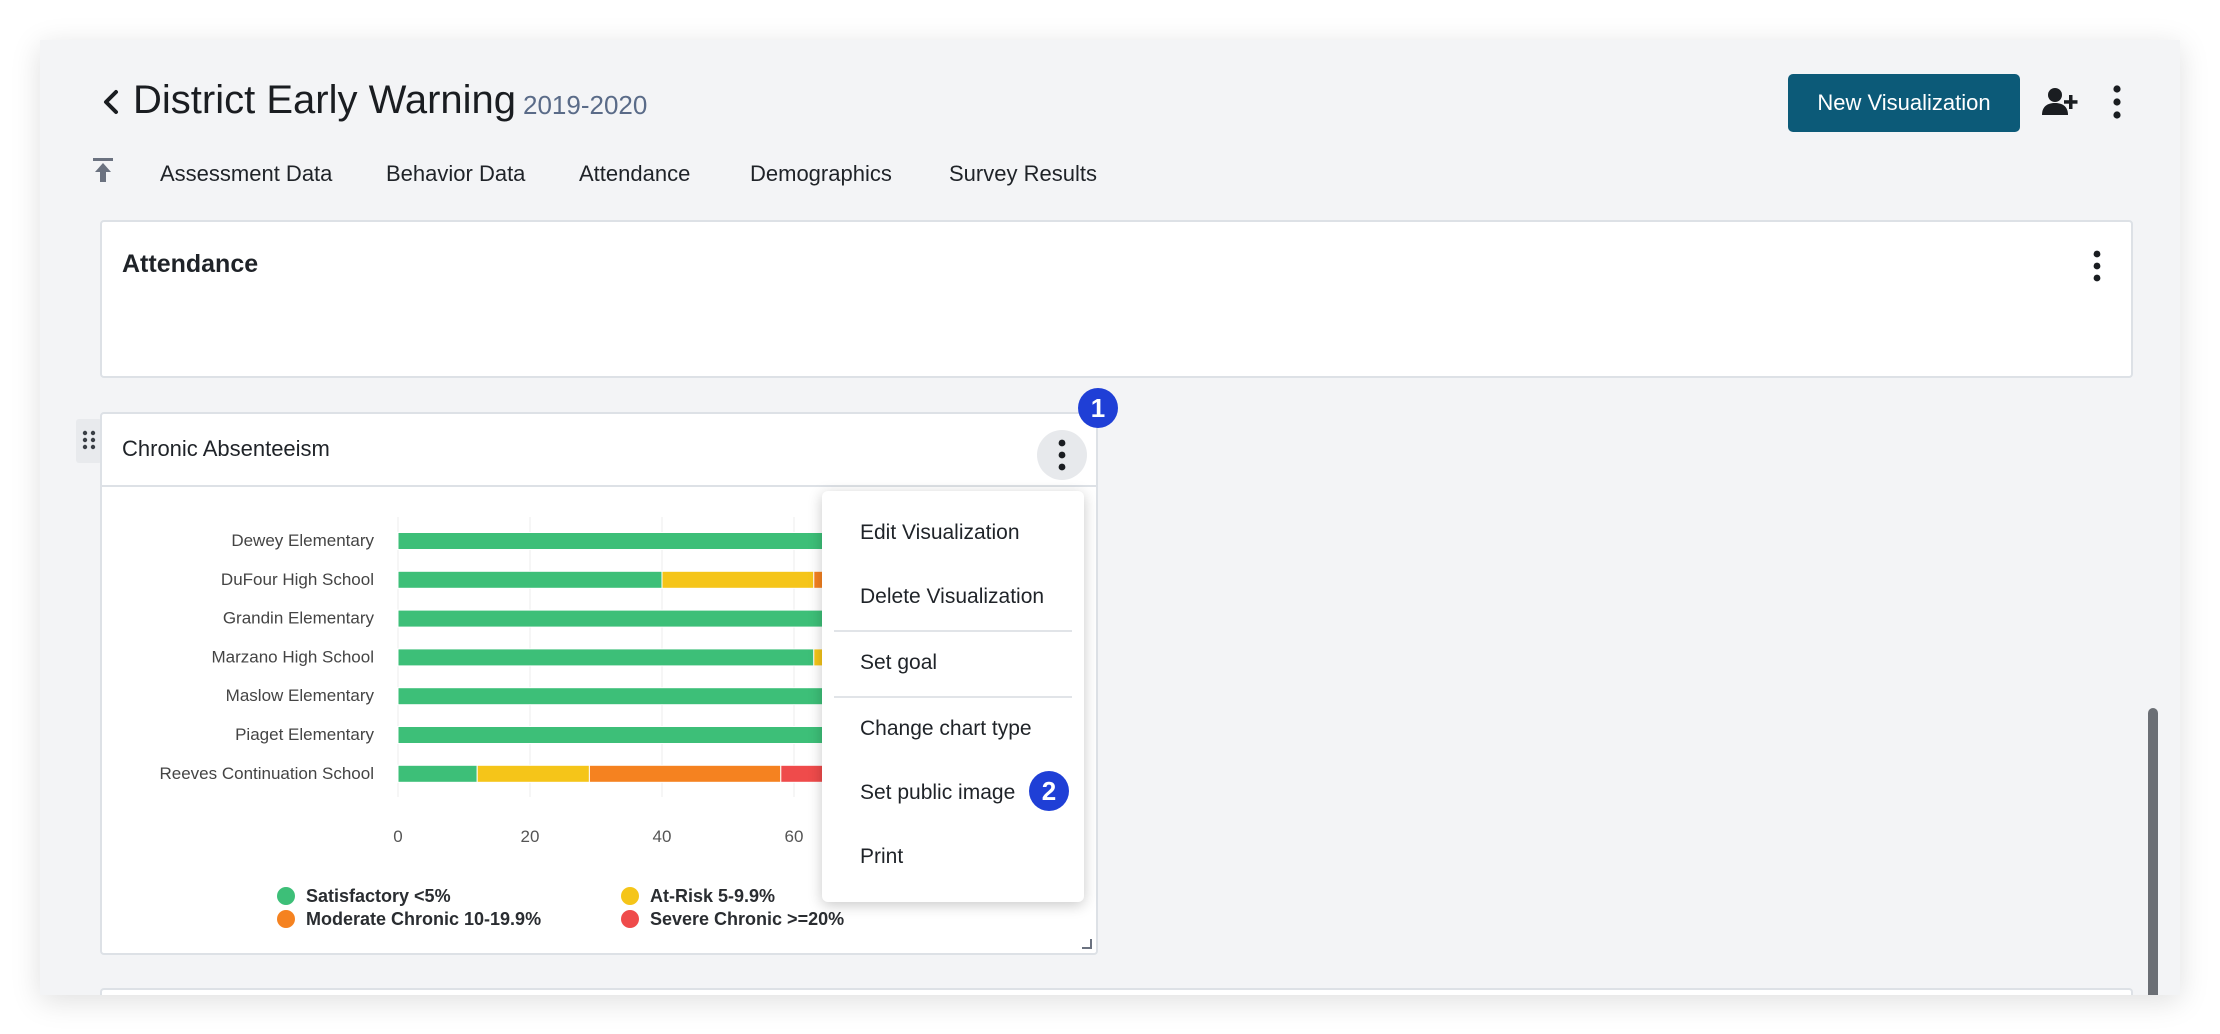 This screenshot has height=1034, width=2220. What do you see at coordinates (423, 919) in the screenshot?
I see `legend-label: Moderate Chronic 10-19.9%` at bounding box center [423, 919].